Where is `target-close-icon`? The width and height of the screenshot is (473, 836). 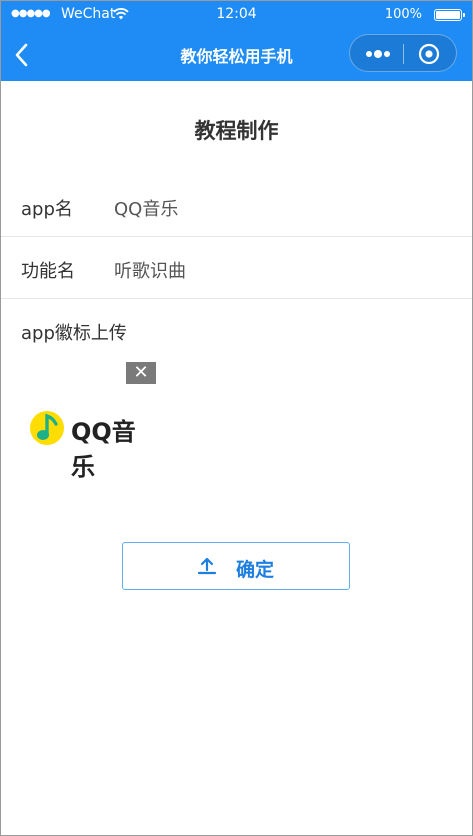
target-close-icon is located at coordinates (429, 54).